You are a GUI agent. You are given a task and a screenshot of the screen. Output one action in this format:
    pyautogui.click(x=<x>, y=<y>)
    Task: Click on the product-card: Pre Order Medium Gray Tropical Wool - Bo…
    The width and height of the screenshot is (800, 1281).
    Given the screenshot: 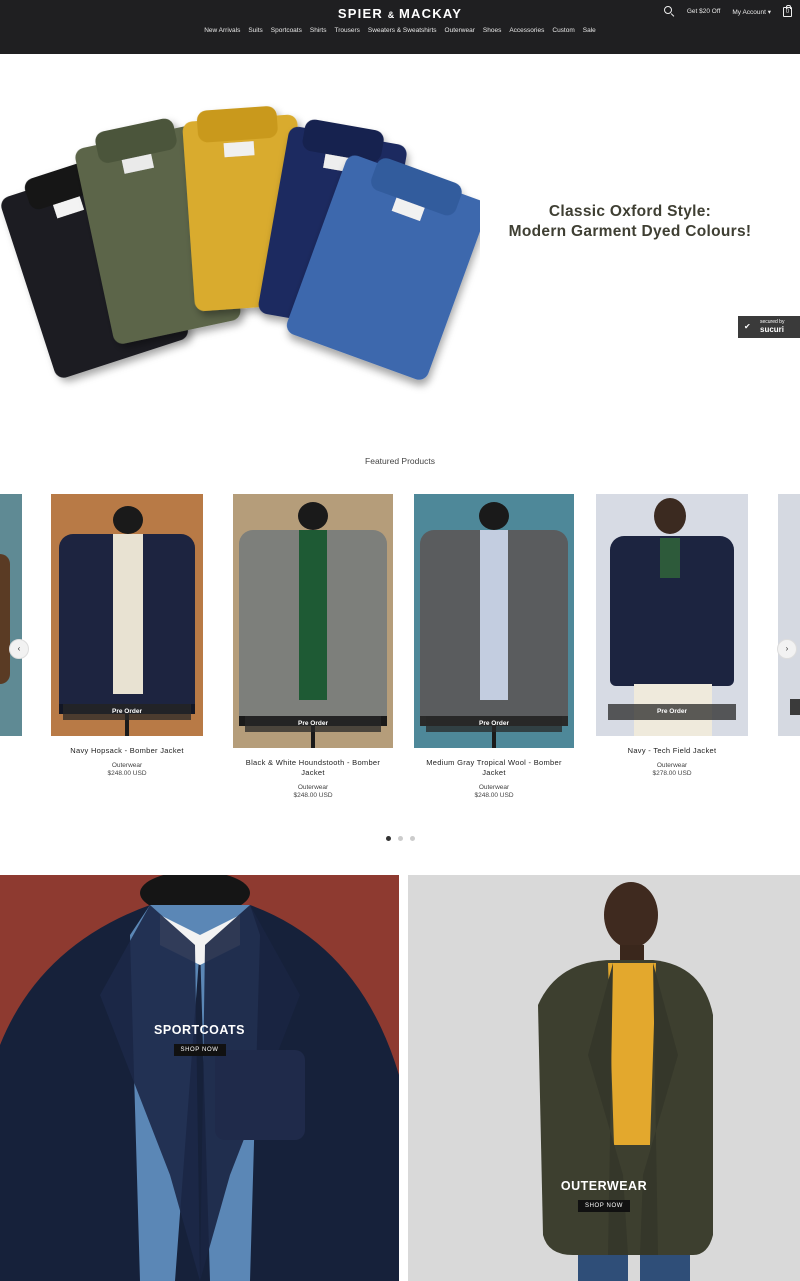 What is the action you would take?
    pyautogui.click(x=494, y=646)
    